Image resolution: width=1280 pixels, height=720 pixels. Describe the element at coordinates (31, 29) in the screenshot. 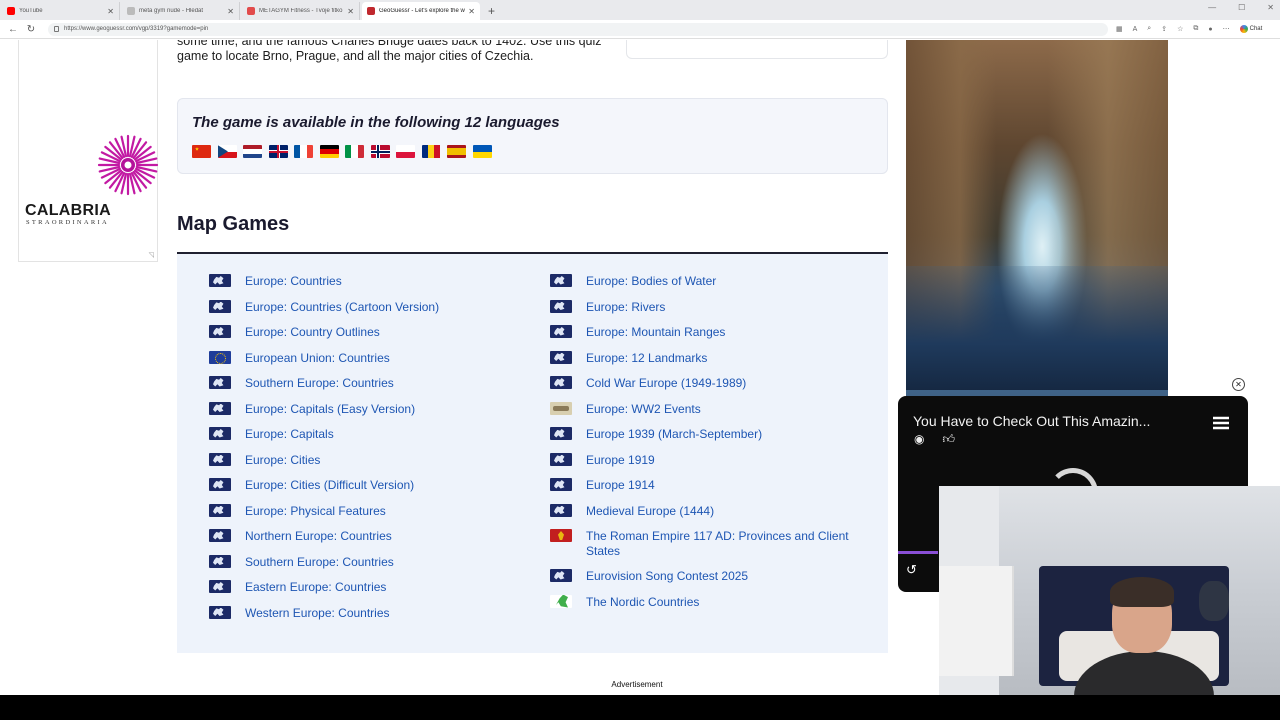

I see `reload-icon: ↻` at that location.